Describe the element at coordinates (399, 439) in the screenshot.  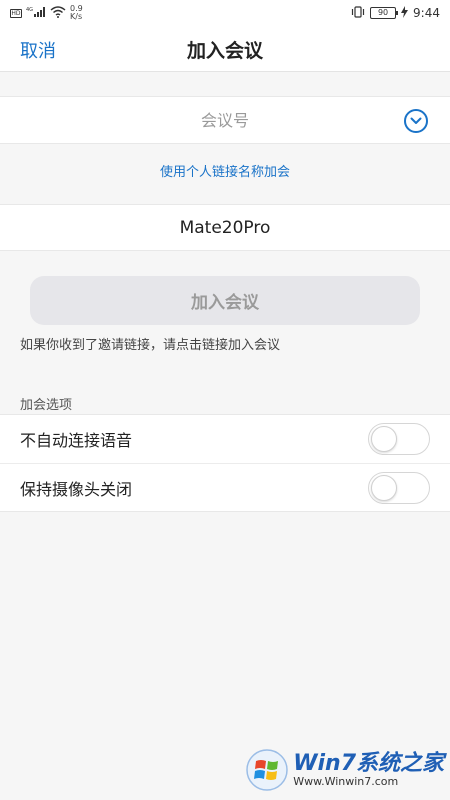
I see `no-auto-audio-toggle` at that location.